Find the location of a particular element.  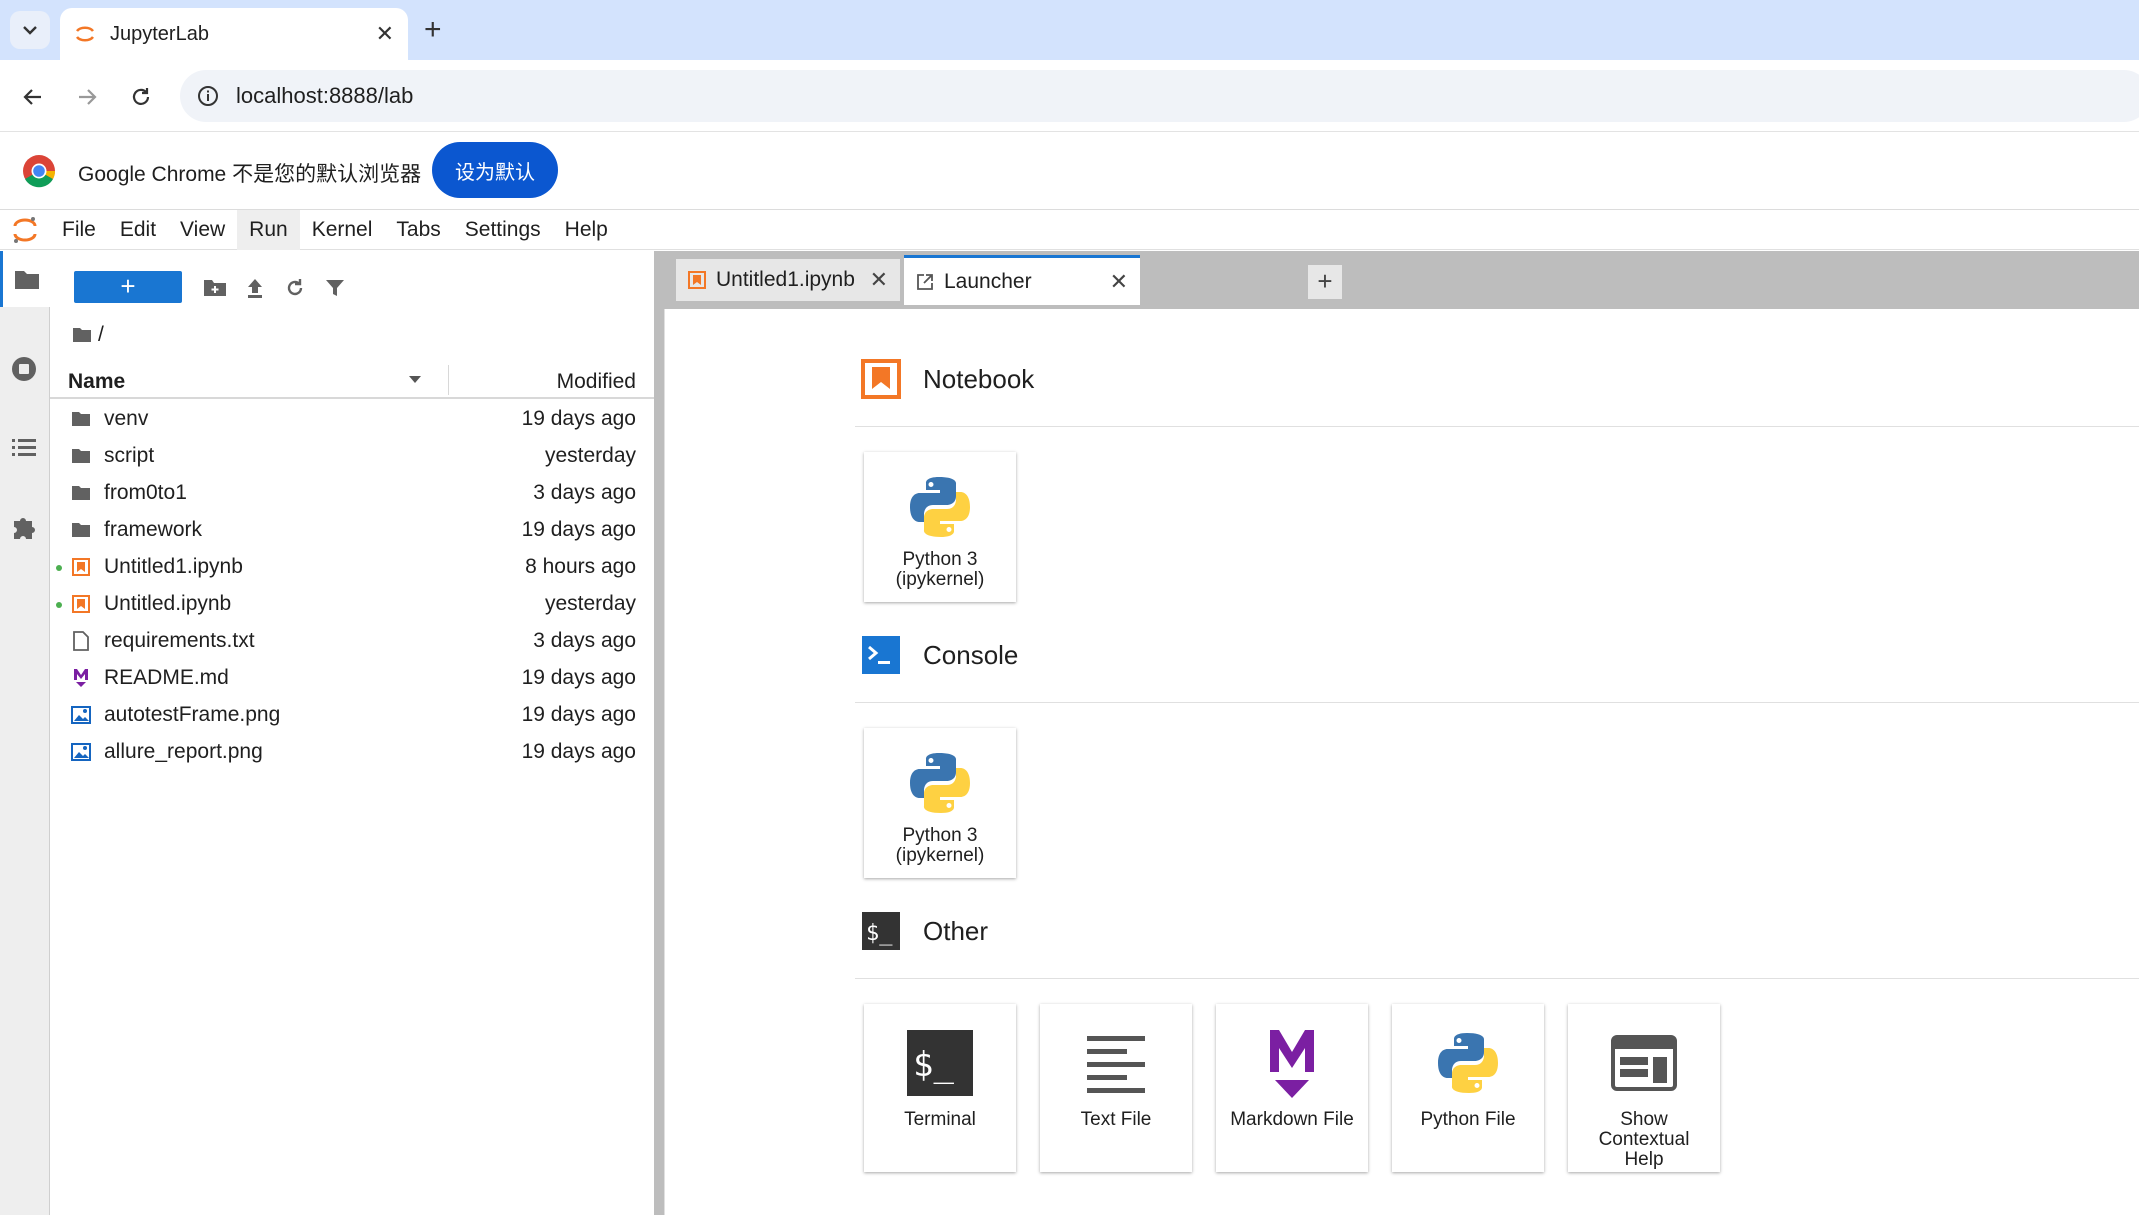

card-label-line3: Help is located at coordinates (1644, 1159).